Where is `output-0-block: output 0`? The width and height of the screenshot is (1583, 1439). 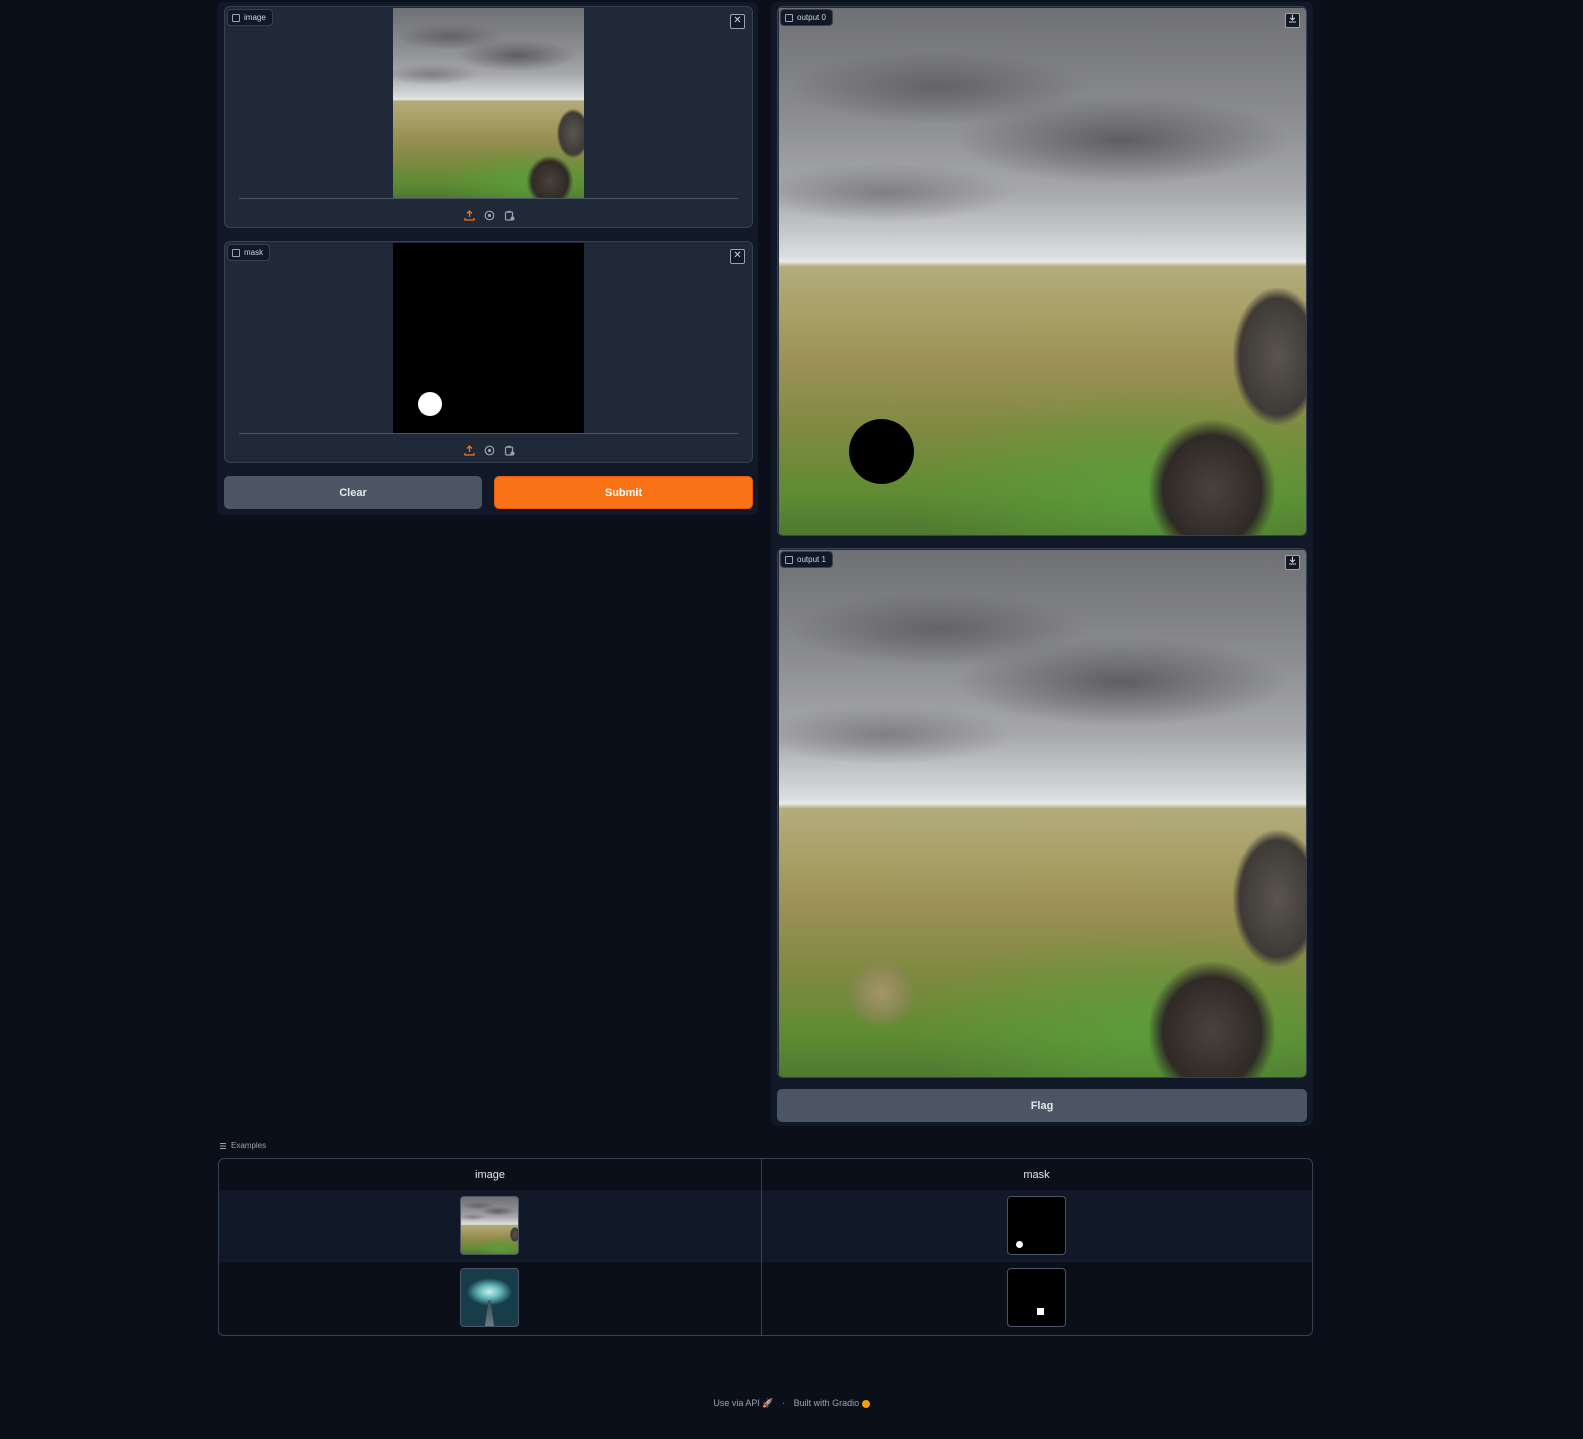
output-0-block: output 0 is located at coordinates (1042, 271).